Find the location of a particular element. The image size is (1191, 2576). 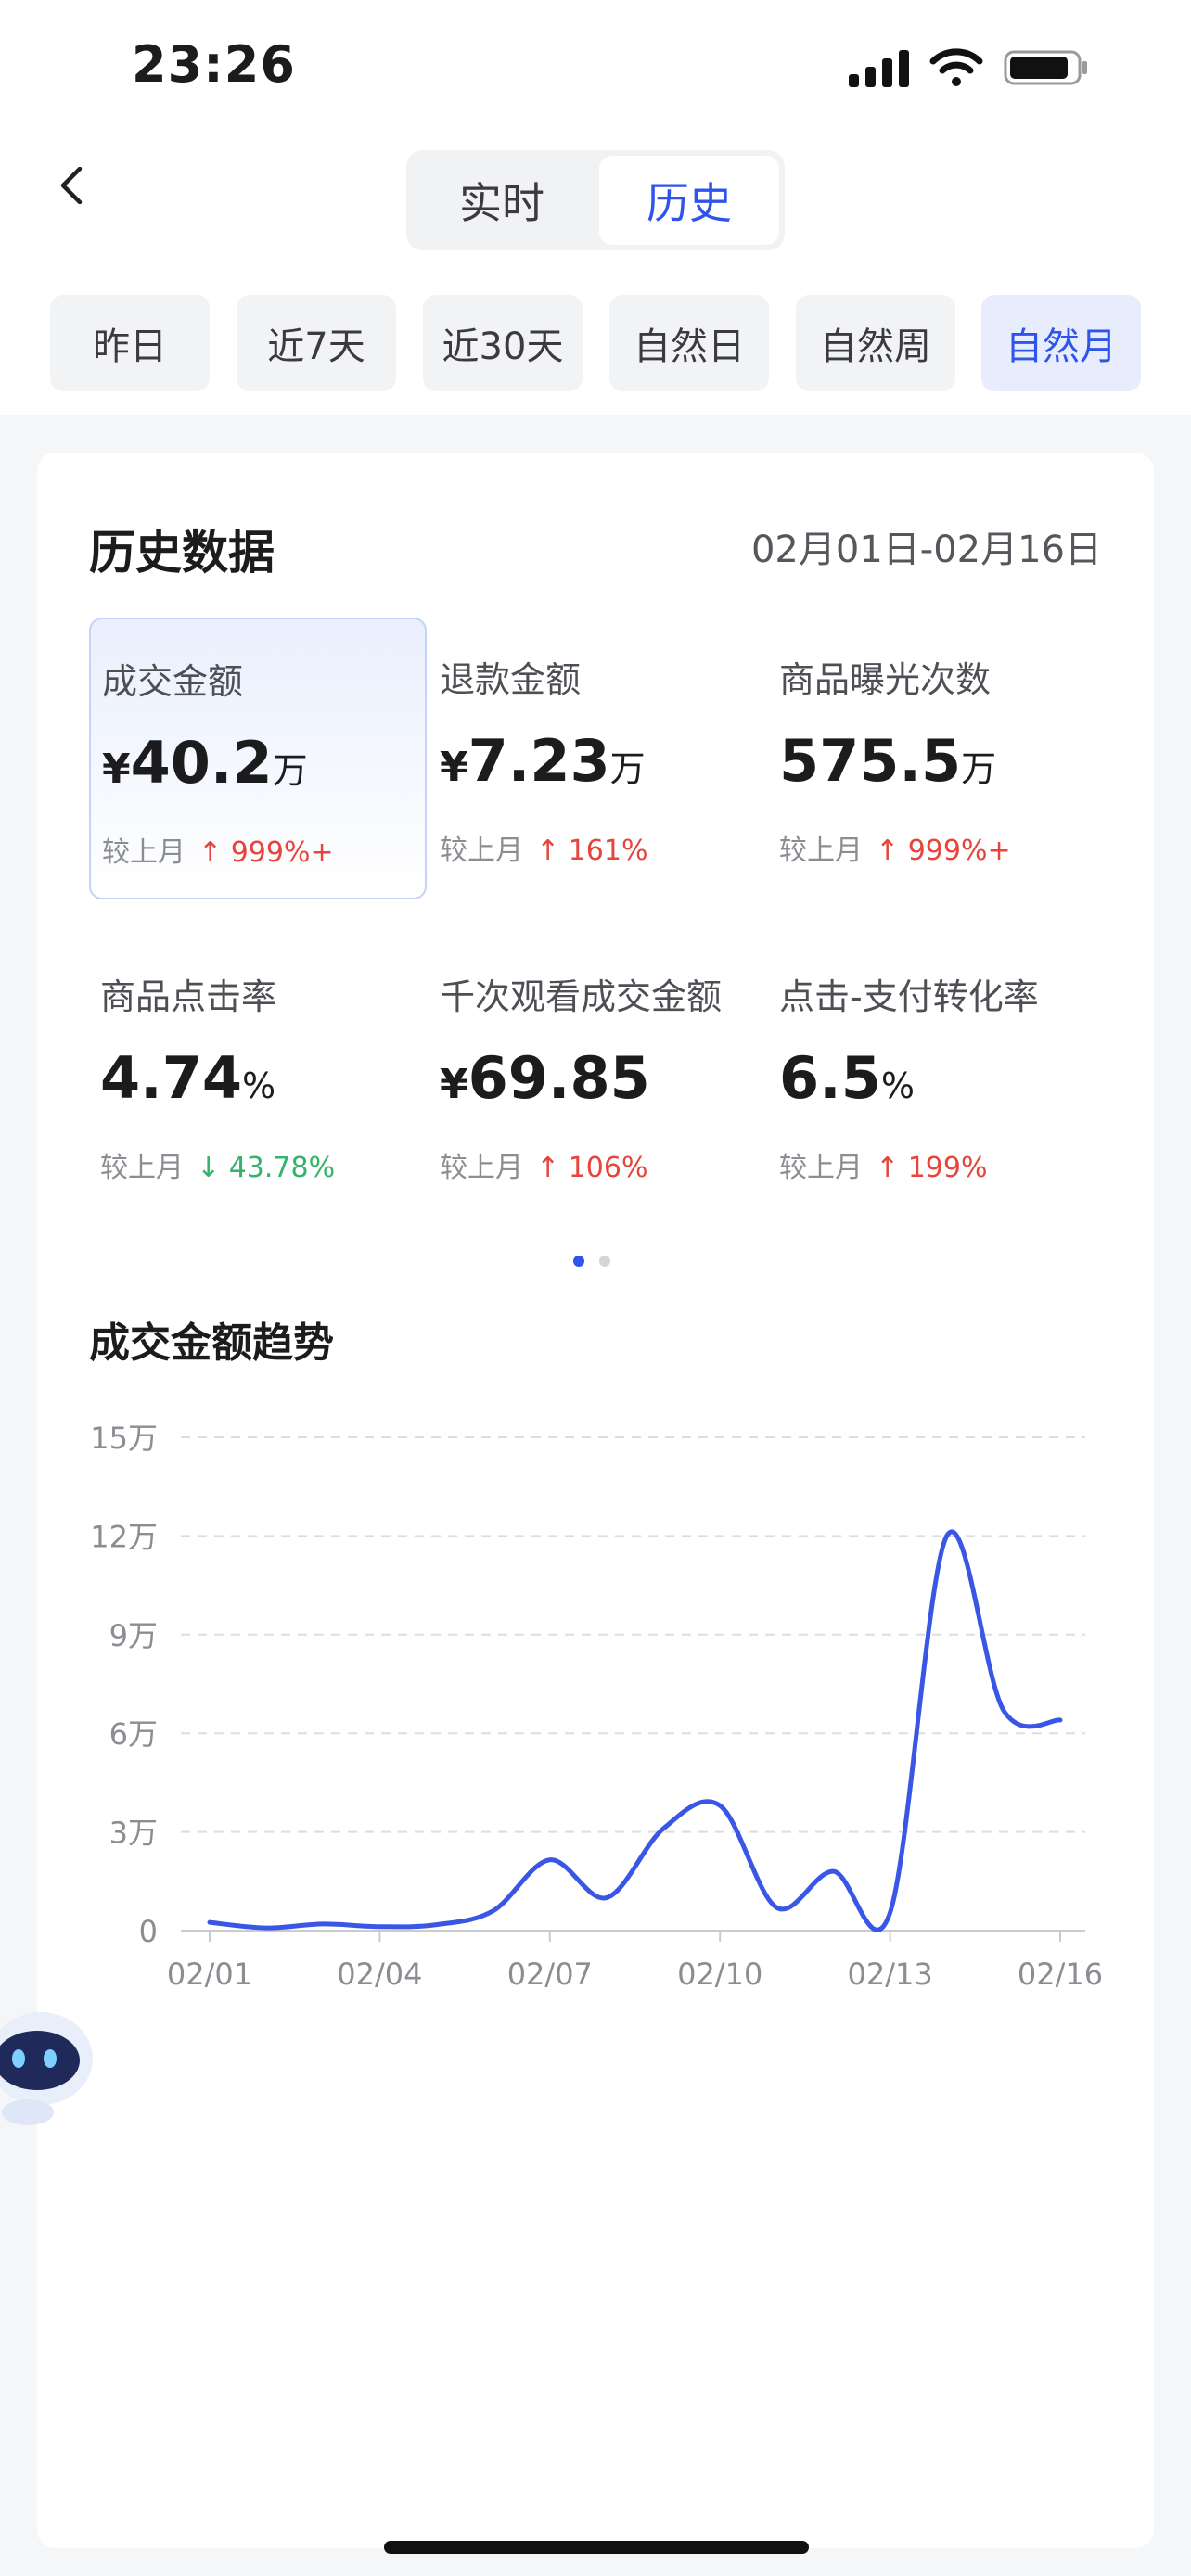

filter-natural-week: 自然周 is located at coordinates (875, 343).